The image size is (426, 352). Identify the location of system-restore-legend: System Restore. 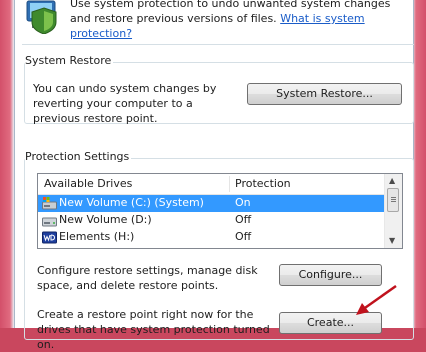
(69, 60).